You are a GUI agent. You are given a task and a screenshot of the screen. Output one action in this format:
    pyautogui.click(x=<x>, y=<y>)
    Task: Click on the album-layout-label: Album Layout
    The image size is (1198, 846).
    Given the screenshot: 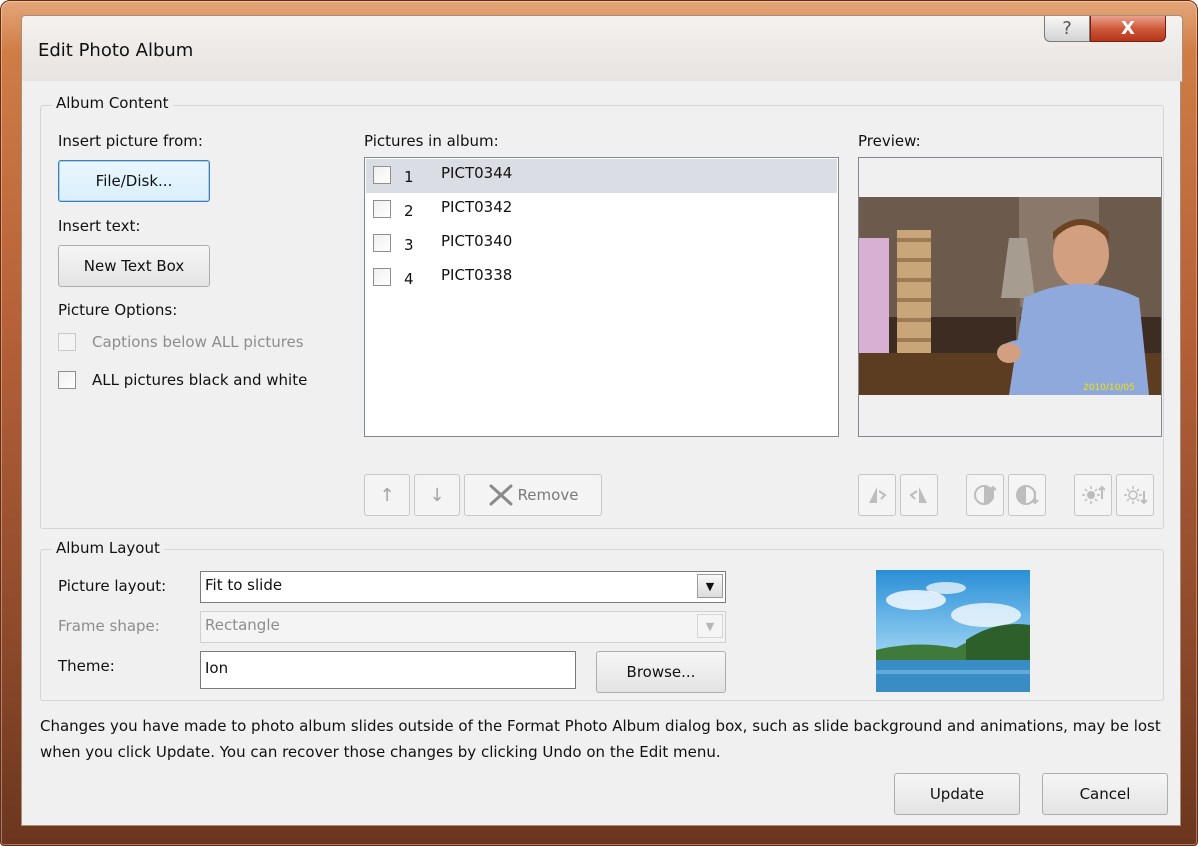 What is the action you would take?
    pyautogui.click(x=108, y=548)
    